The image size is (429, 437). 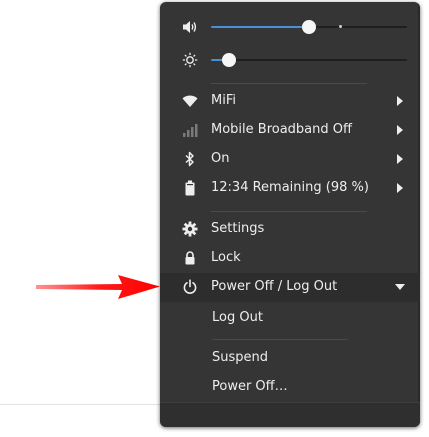 I want to click on lock-menu-item: Lock, so click(x=290, y=258).